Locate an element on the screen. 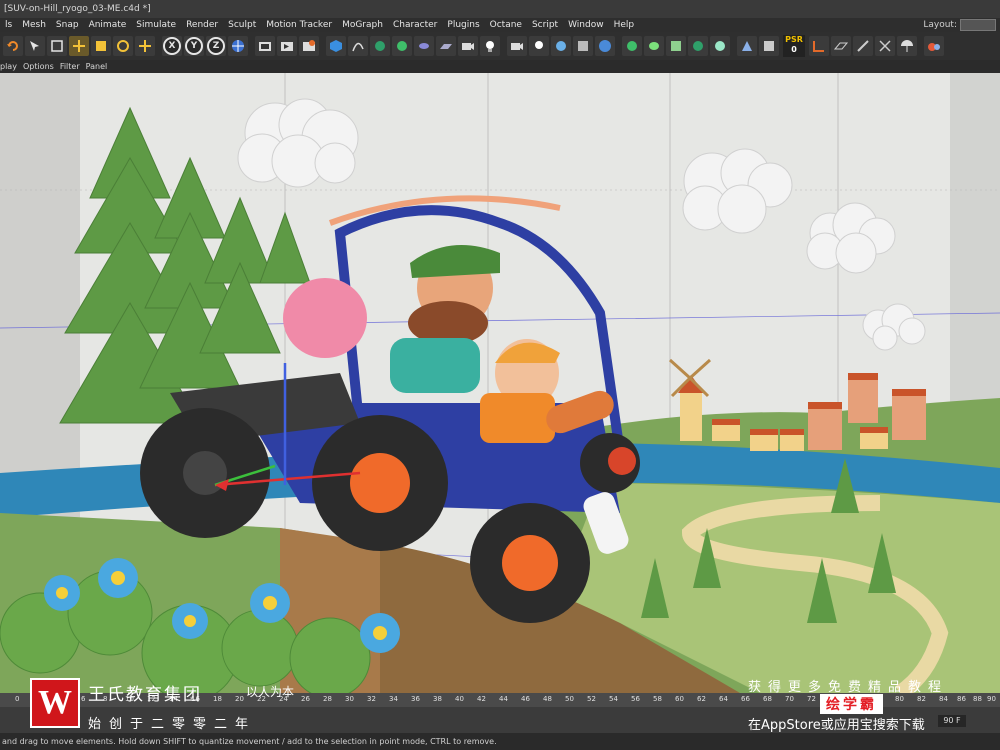 This screenshot has height=750, width=1000. tick-label: 0 is located at coordinates (17, 699).